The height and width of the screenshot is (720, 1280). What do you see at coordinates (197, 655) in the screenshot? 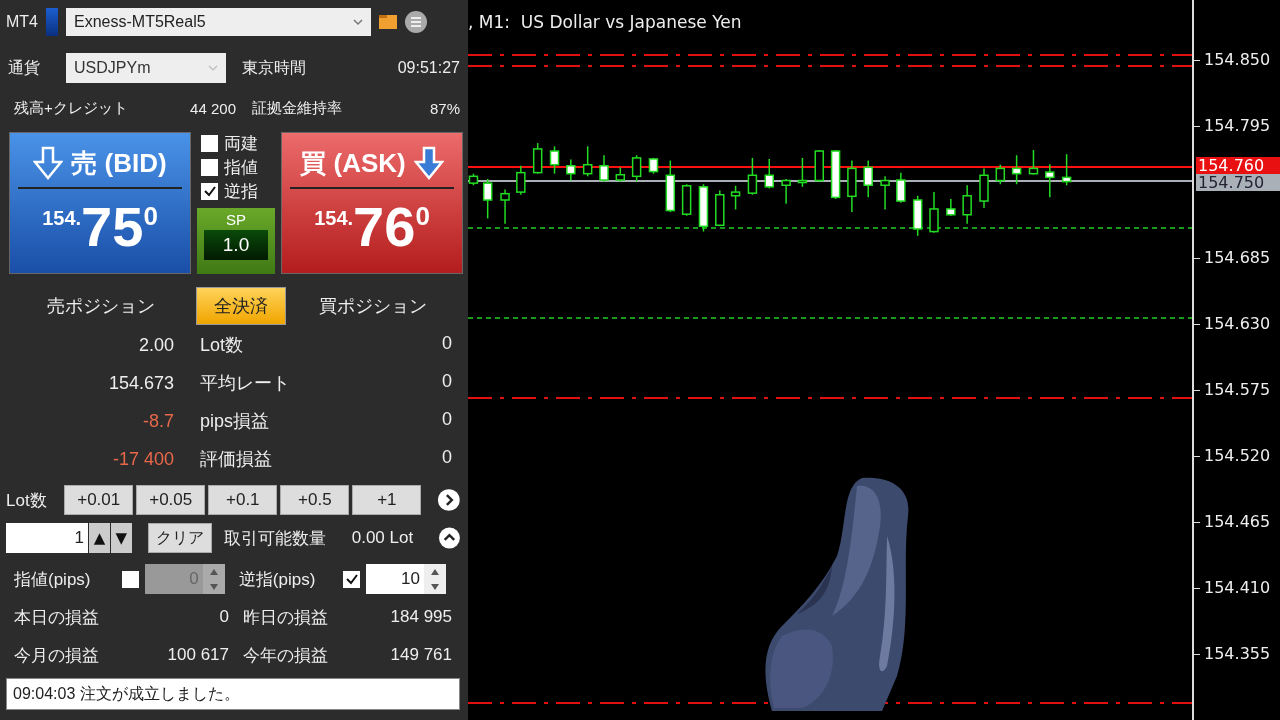
I see `profit-value: 100 617` at bounding box center [197, 655].